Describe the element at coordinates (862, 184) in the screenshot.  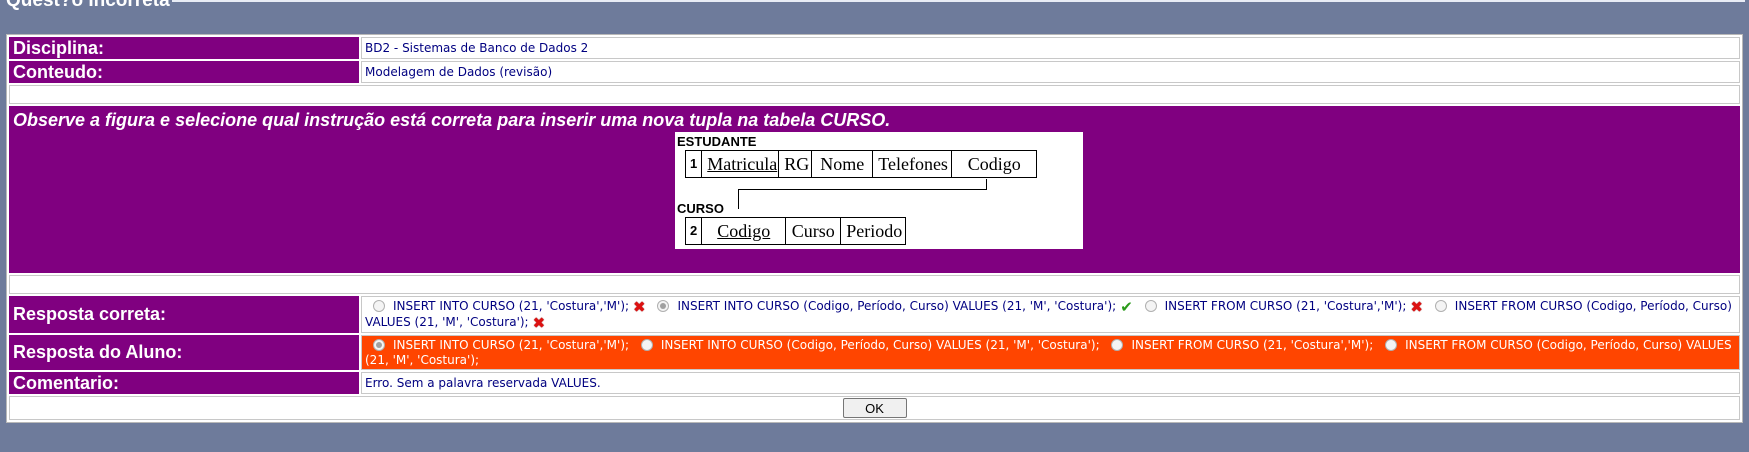
I see `fk-connector-top` at that location.